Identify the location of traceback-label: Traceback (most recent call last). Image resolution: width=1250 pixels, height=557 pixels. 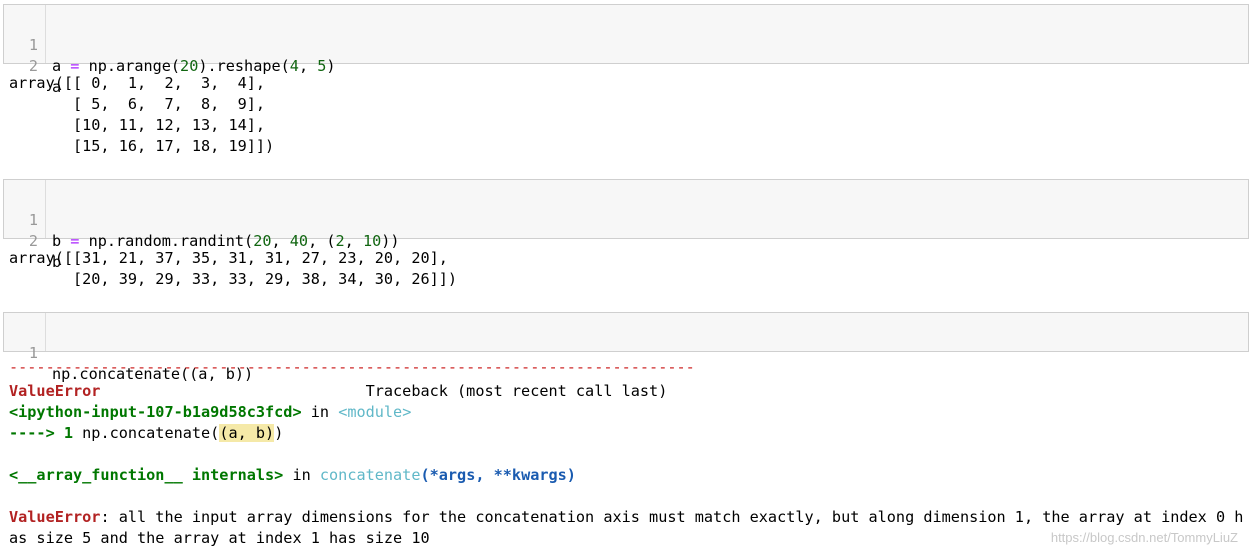
(384, 391).